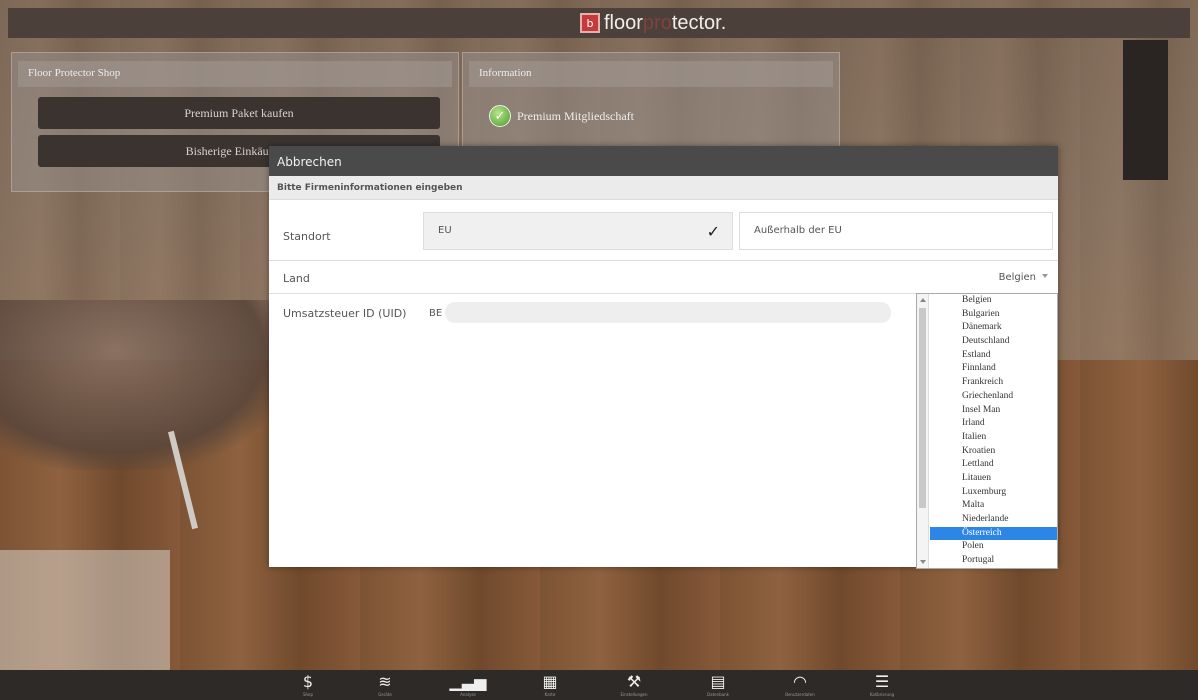 This screenshot has height=700, width=1198. I want to click on dropdown-option: Litauen, so click(993, 479).